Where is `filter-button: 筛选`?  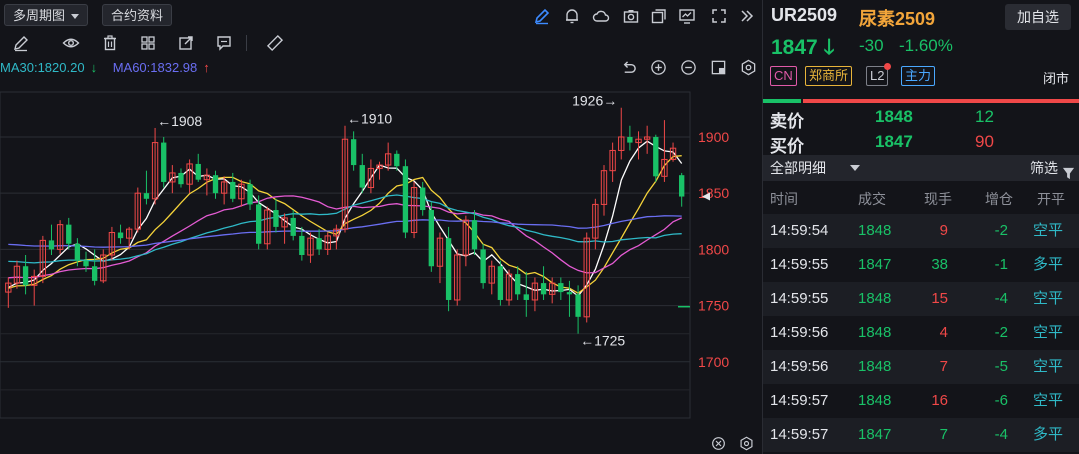 filter-button: 筛选 is located at coordinates (1044, 168).